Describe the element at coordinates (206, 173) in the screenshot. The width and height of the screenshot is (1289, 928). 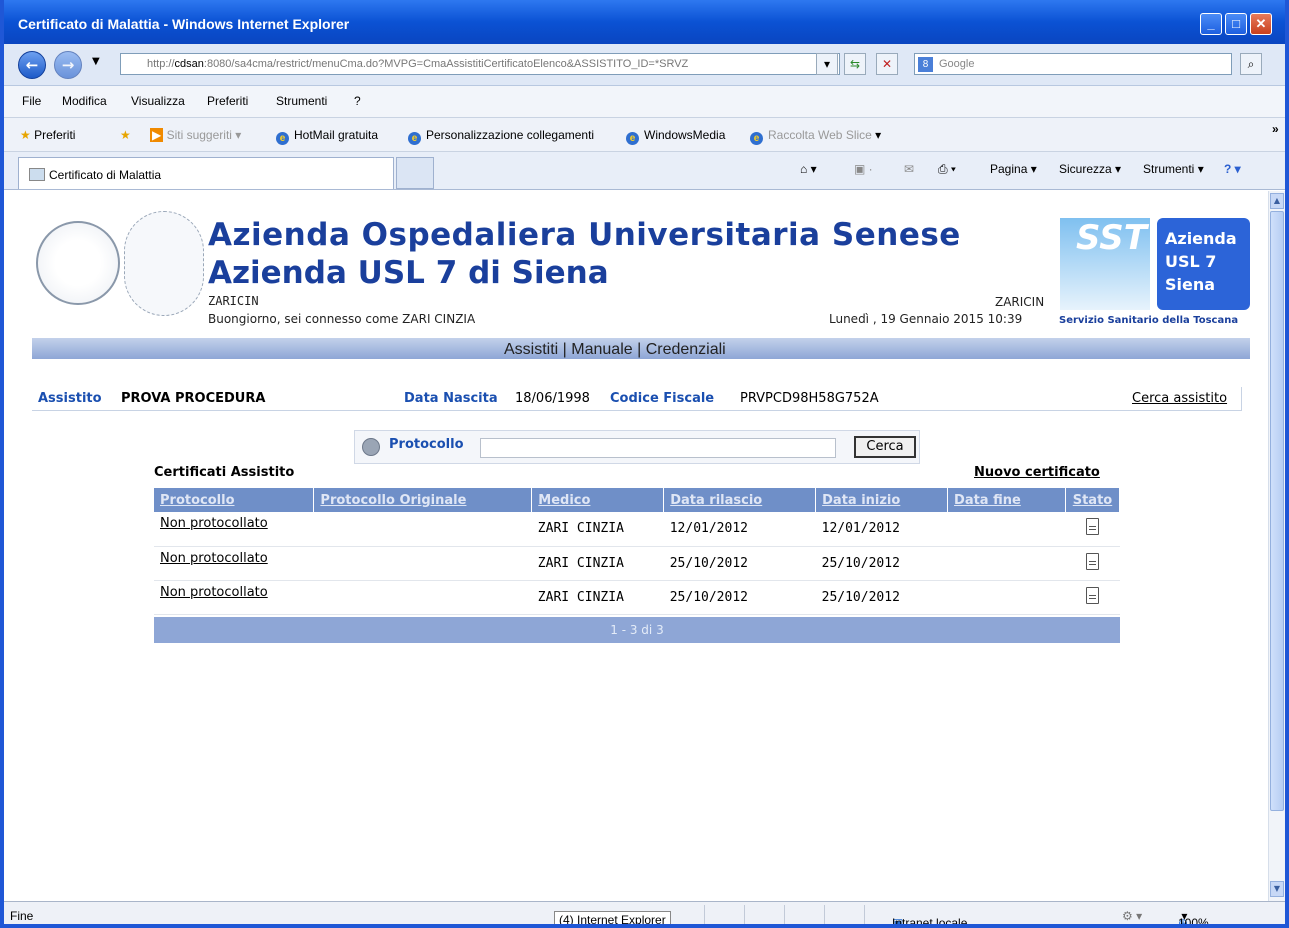
I see `tab-active: Certificato di Malattia` at that location.